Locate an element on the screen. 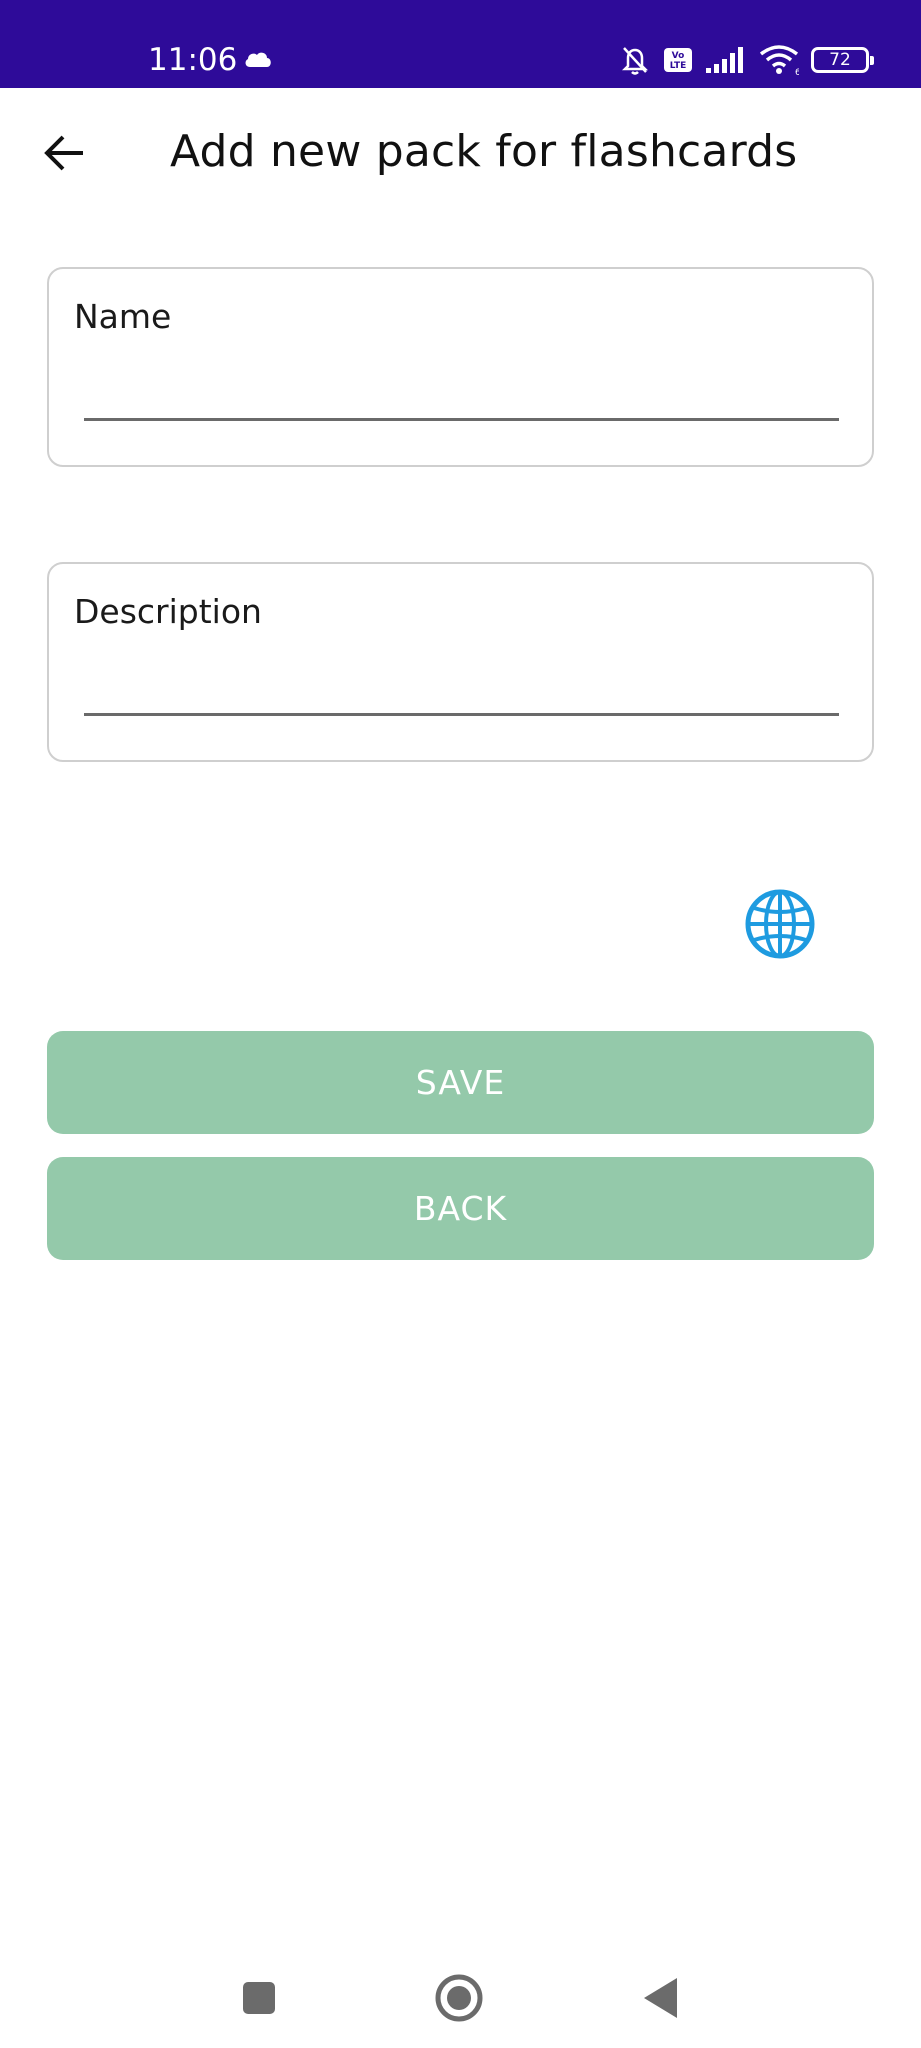 This screenshot has height=2048, width=921. status-icons: Vo LTE 6 72 is located at coordinates (746, 60).